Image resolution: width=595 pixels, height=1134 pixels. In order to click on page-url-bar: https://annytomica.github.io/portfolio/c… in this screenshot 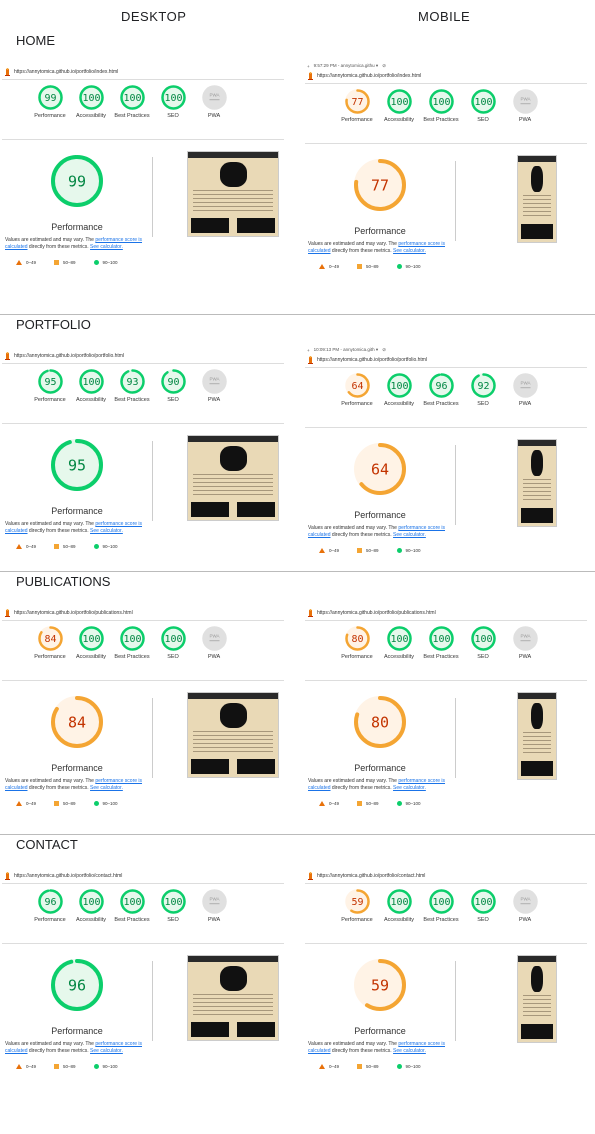, I will do `click(447, 876)`.